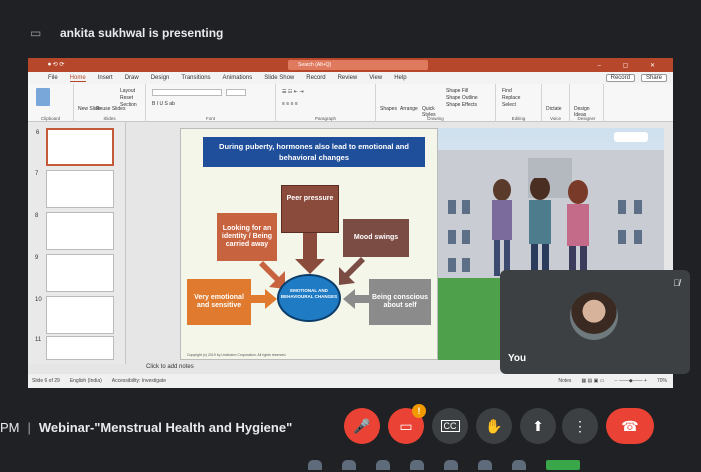  I want to click on tab-help: Help, so click(400, 78).